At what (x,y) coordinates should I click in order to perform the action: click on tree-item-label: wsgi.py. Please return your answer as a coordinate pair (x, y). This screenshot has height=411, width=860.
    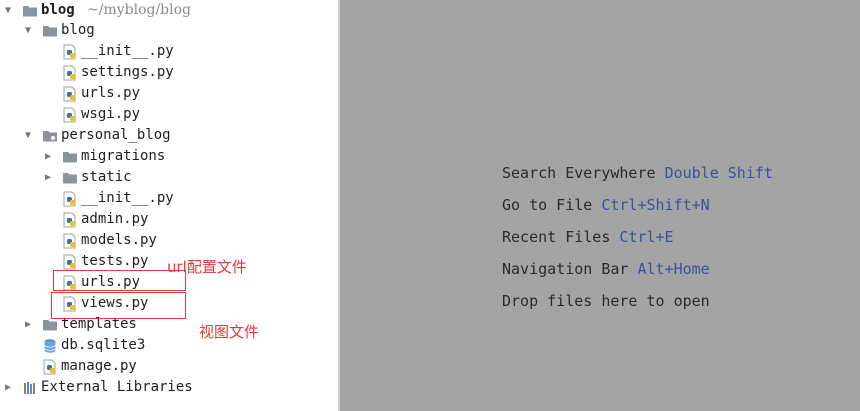
    Looking at the image, I should click on (111, 114).